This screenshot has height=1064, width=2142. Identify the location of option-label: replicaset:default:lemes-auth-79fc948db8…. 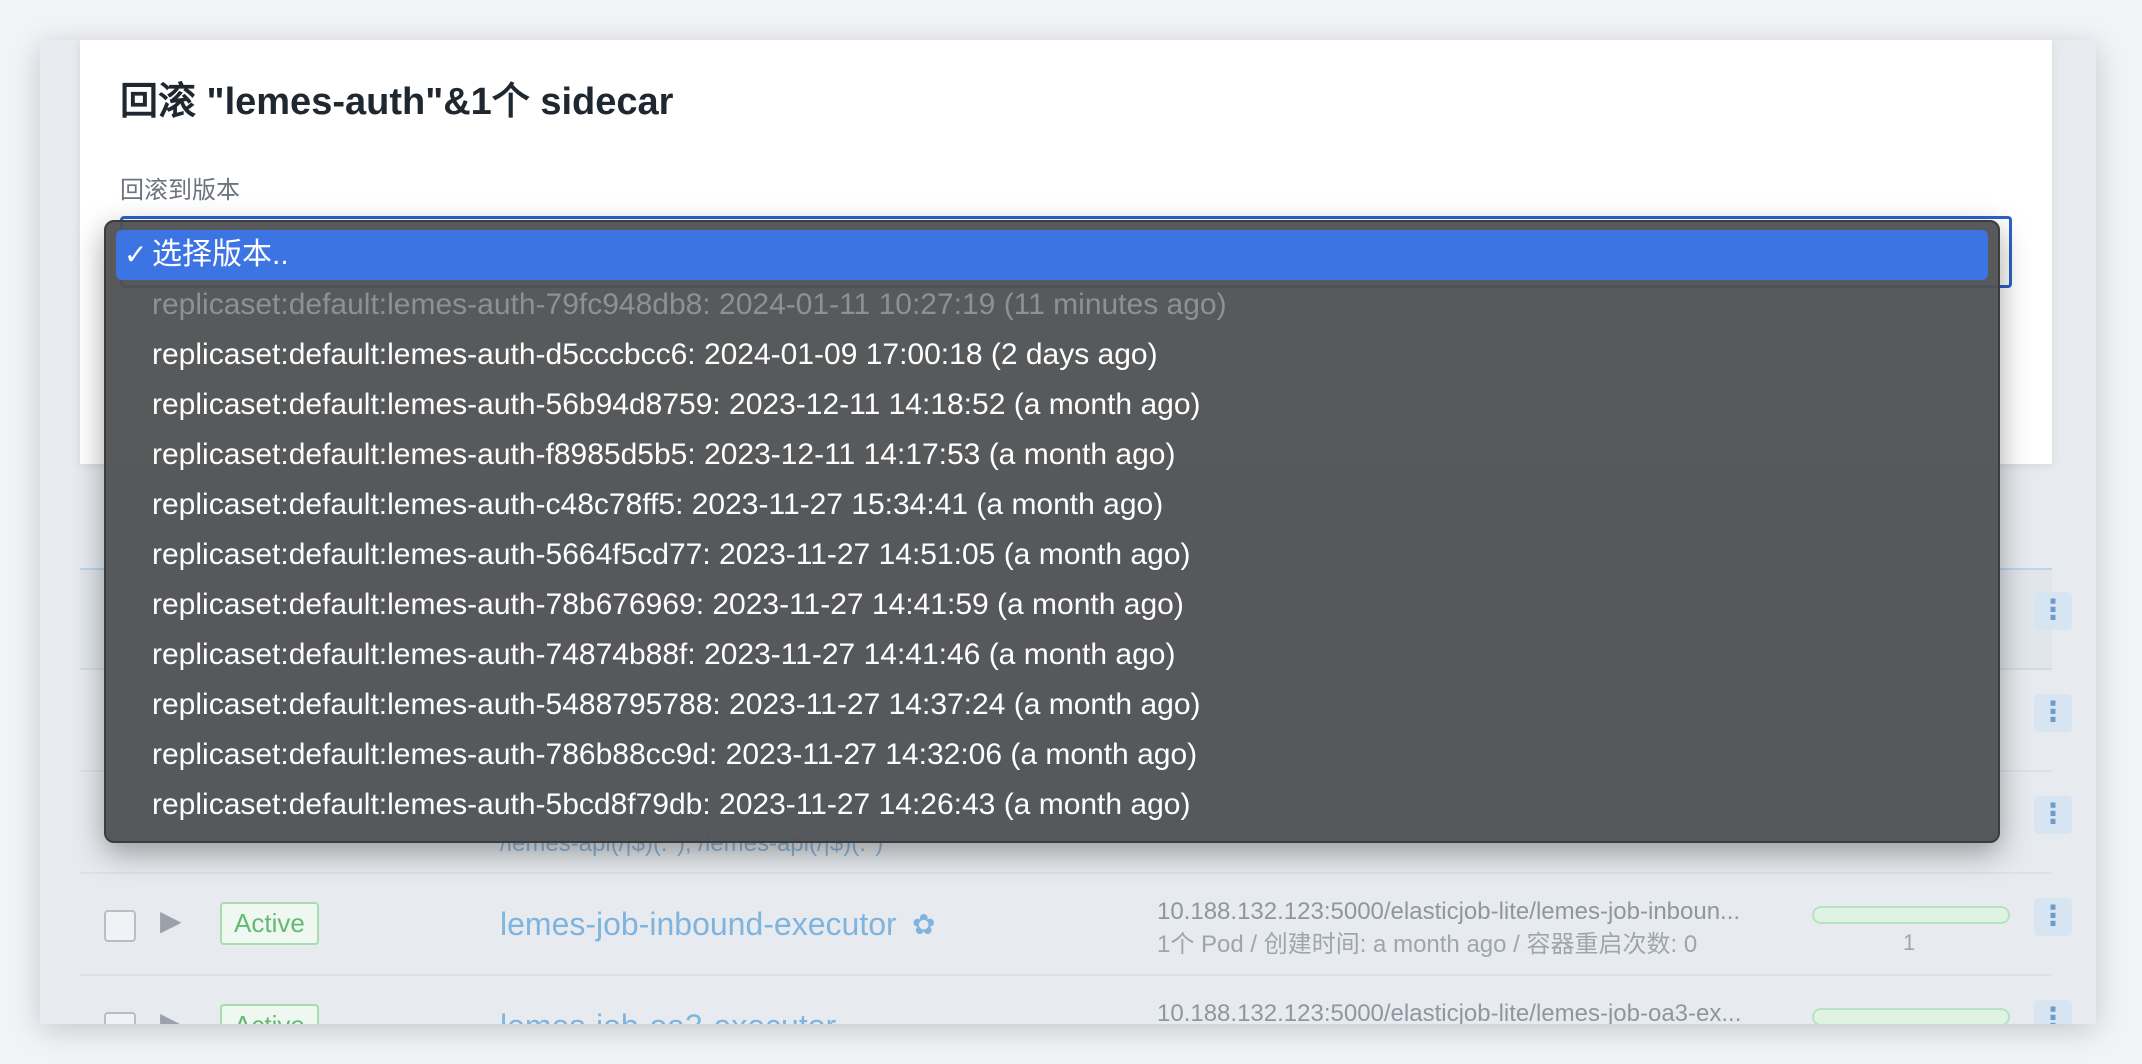
(689, 304).